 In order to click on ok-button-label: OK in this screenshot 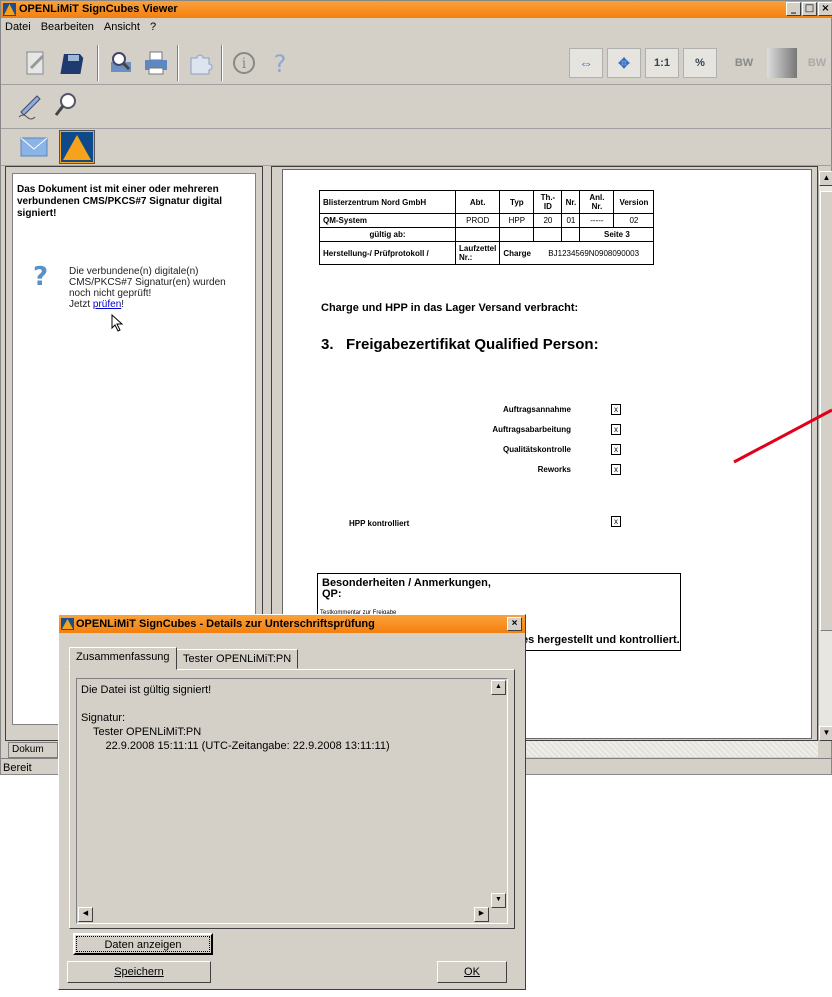, I will do `click(472, 972)`.